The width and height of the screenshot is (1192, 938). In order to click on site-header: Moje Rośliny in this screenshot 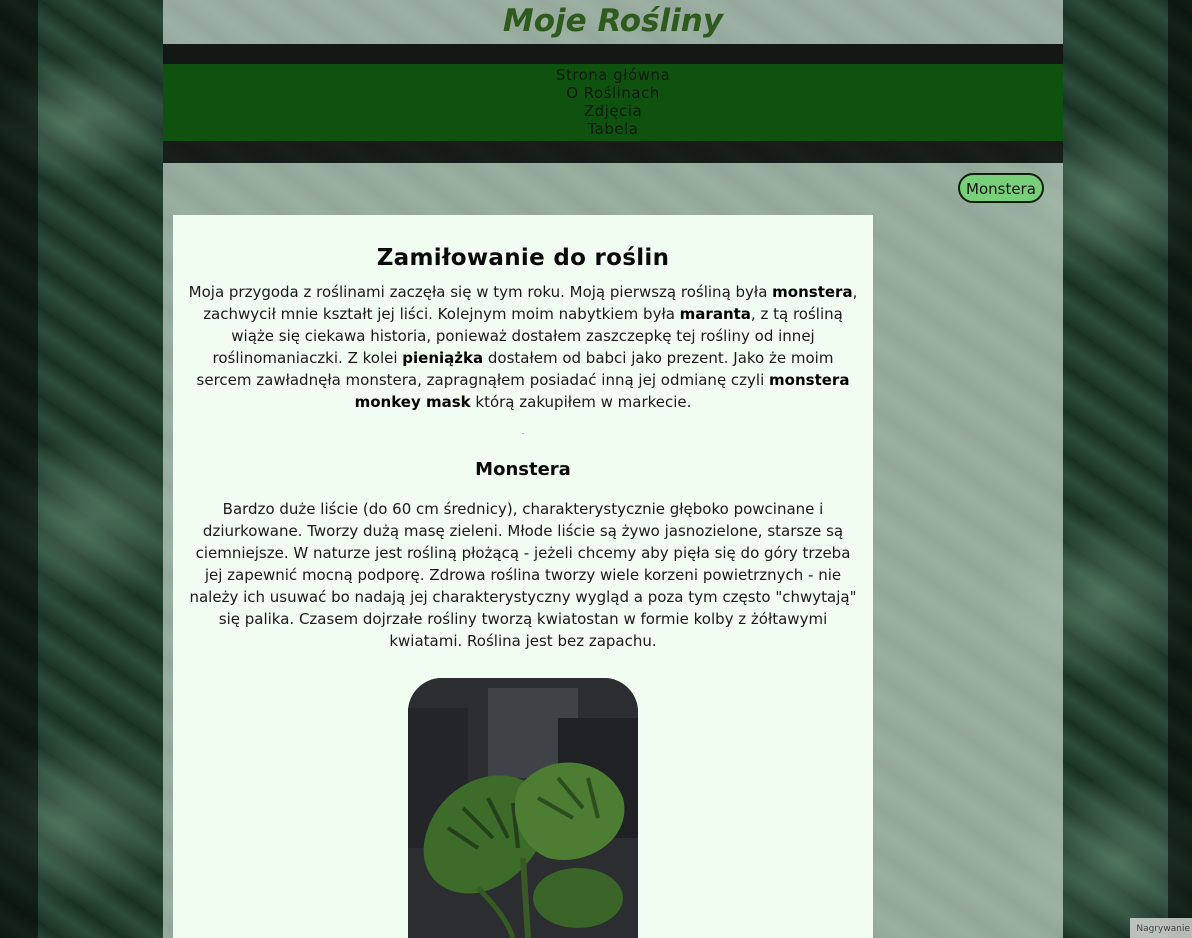, I will do `click(613, 22)`.